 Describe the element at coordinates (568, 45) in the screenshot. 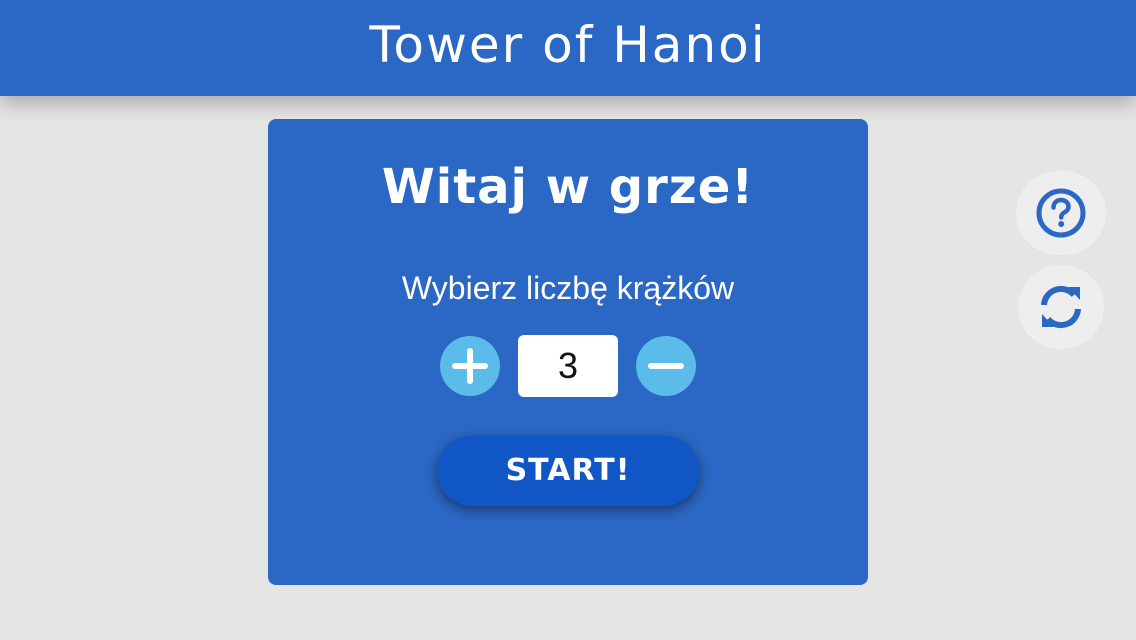

I see `app-title: Tower of Hanoi` at that location.